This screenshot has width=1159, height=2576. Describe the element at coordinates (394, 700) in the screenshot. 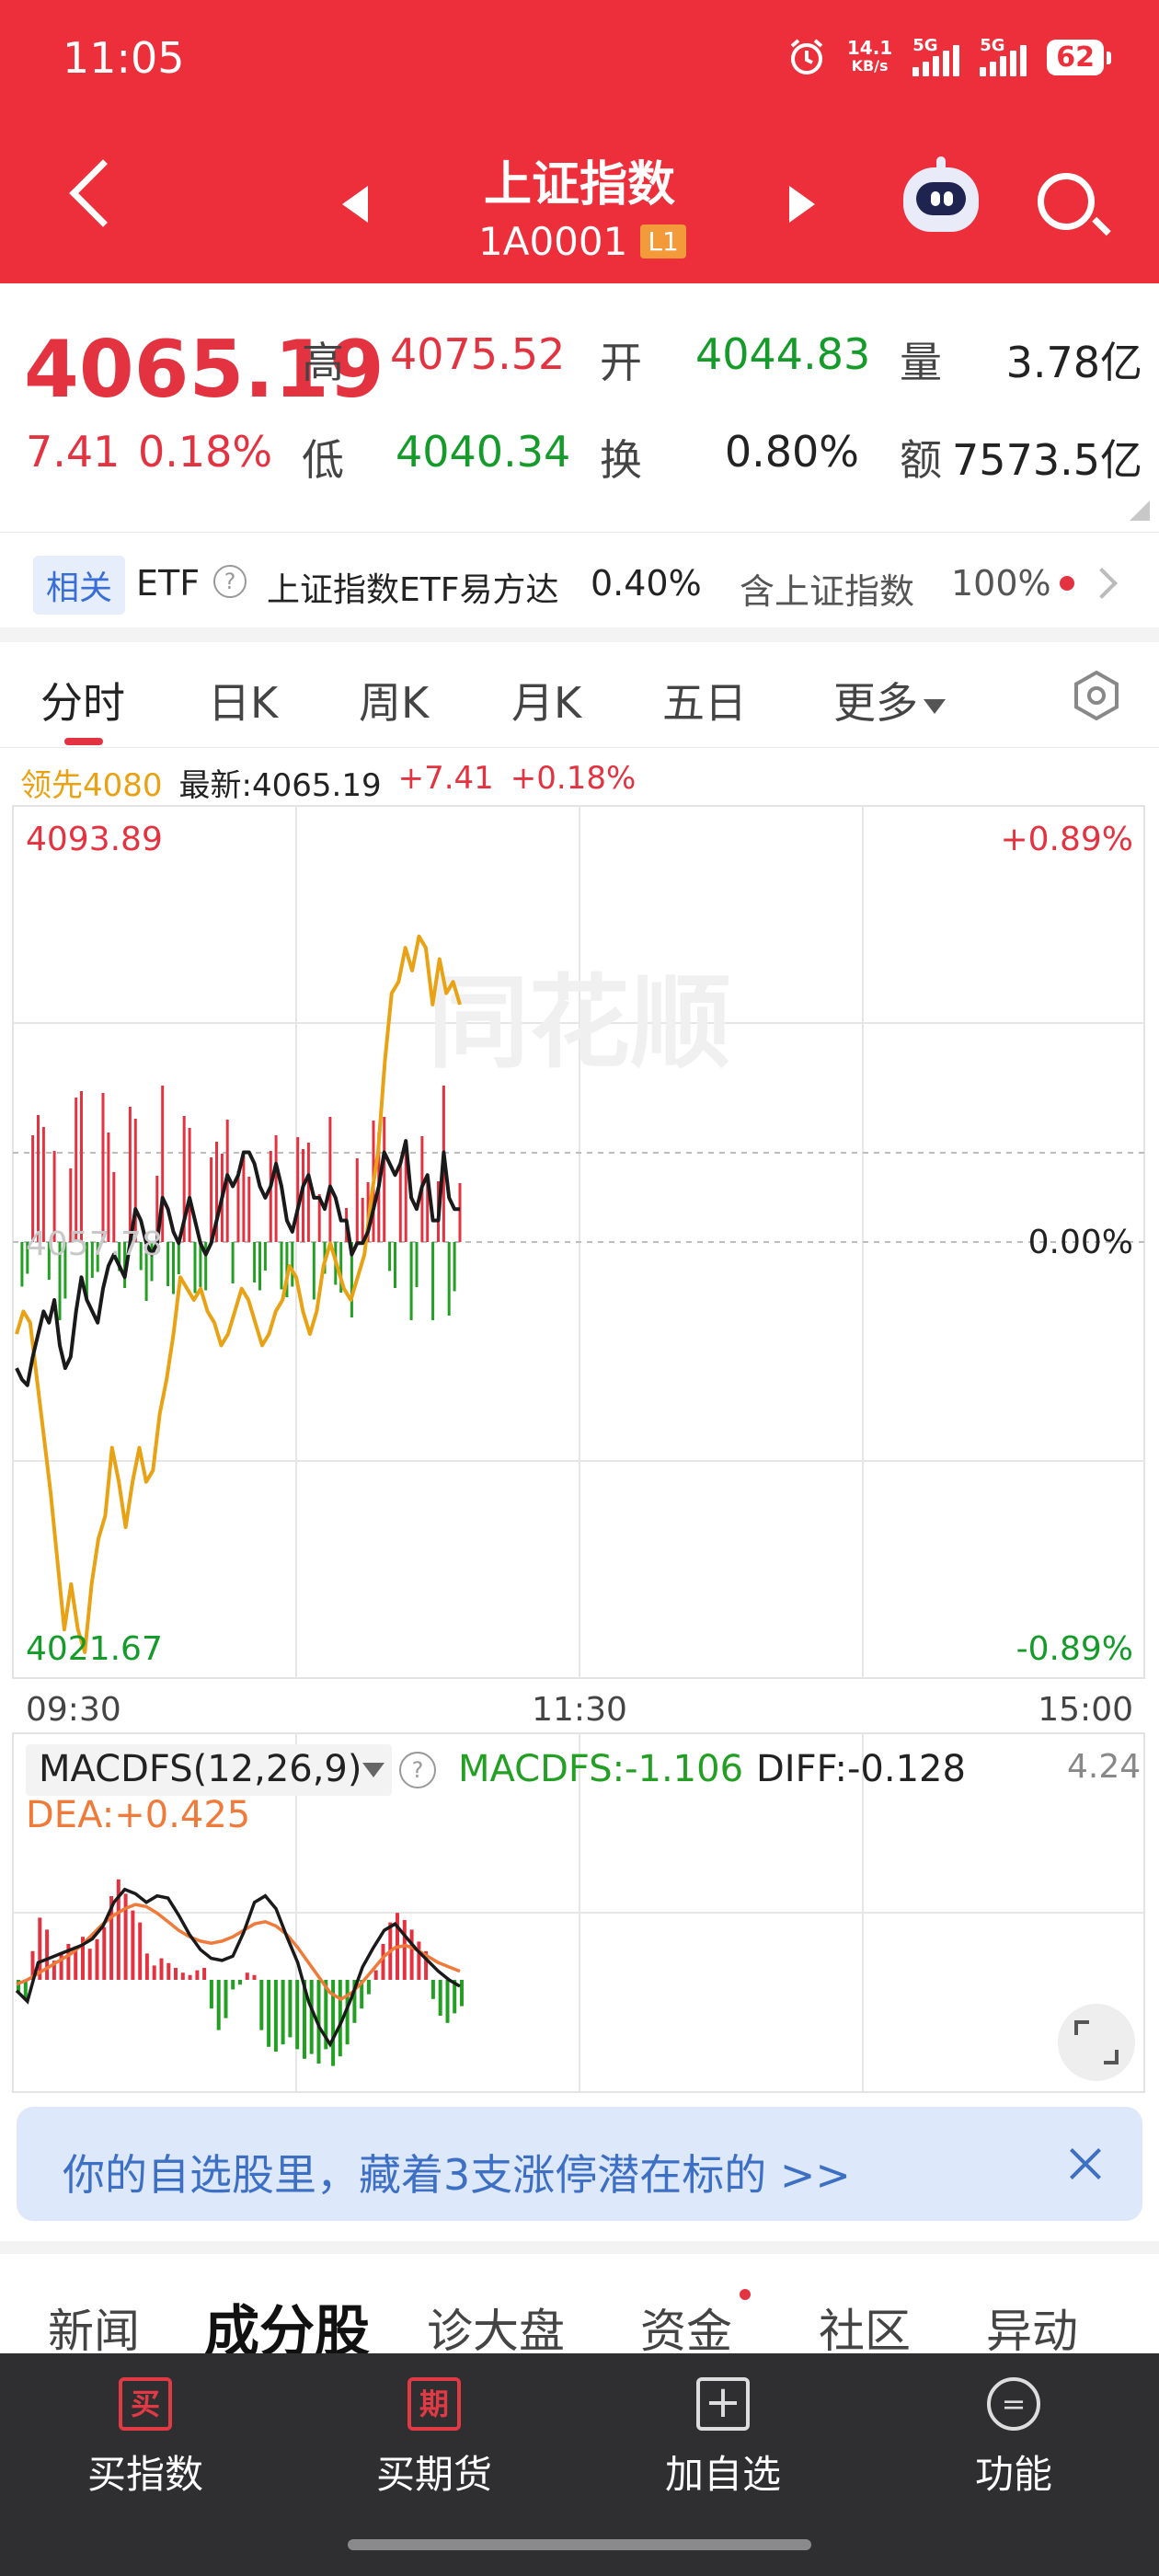

I see `tab-weekly-k: 周K` at that location.